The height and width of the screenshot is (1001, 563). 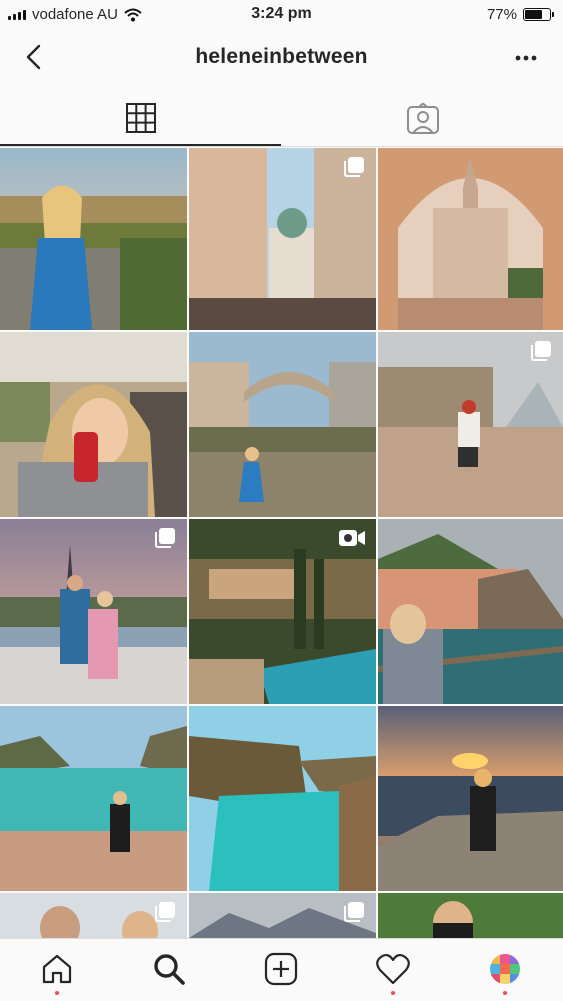 I want to click on new-post-icon, so click(x=281, y=969).